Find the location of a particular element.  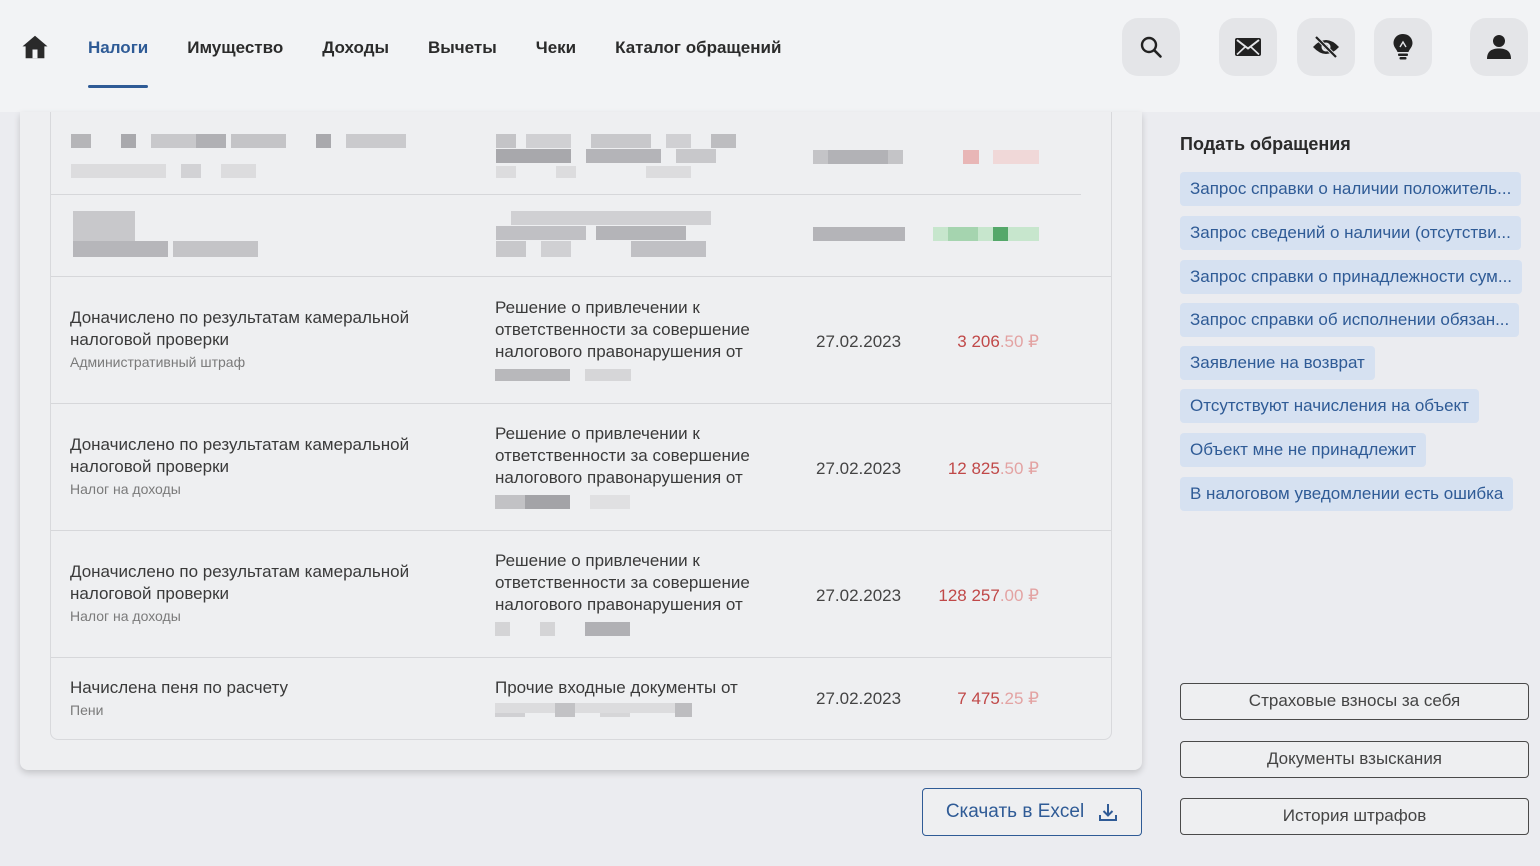

collection-documents-button: Документы взыскания is located at coordinates (1354, 759).